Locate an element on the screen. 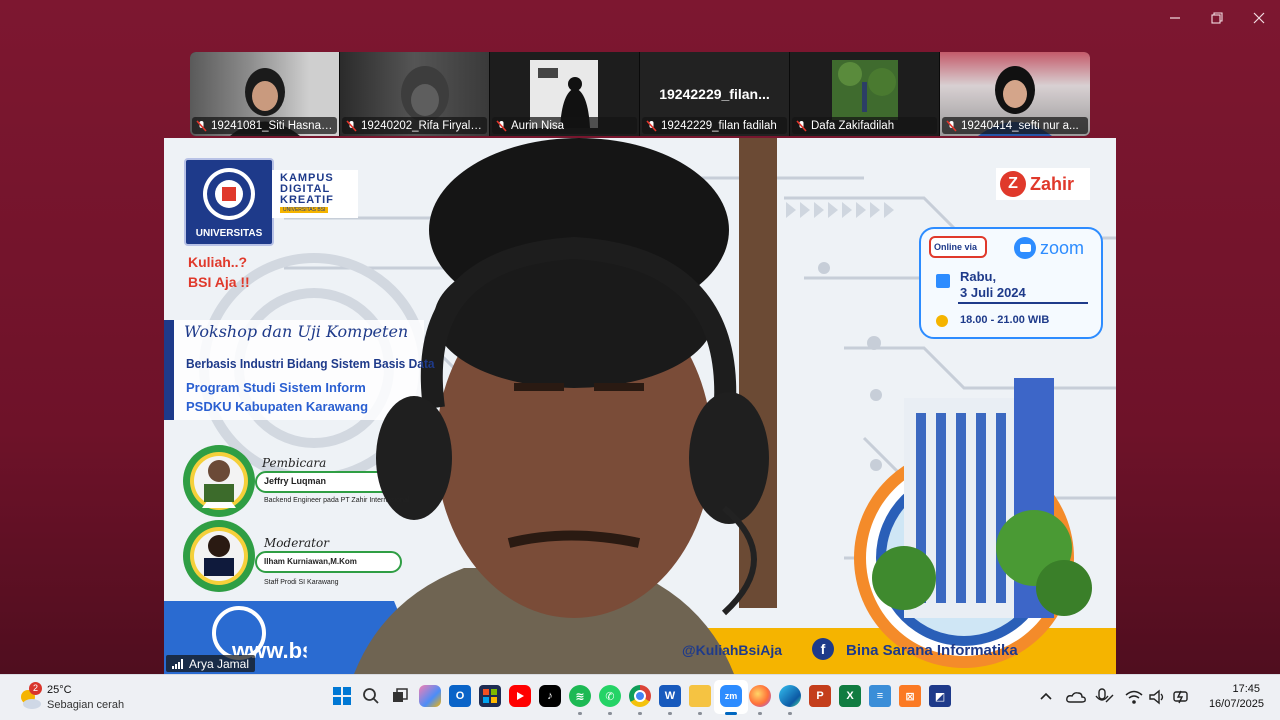 The width and height of the screenshot is (1280, 720). battery-icon is located at coordinates (1181, 697).